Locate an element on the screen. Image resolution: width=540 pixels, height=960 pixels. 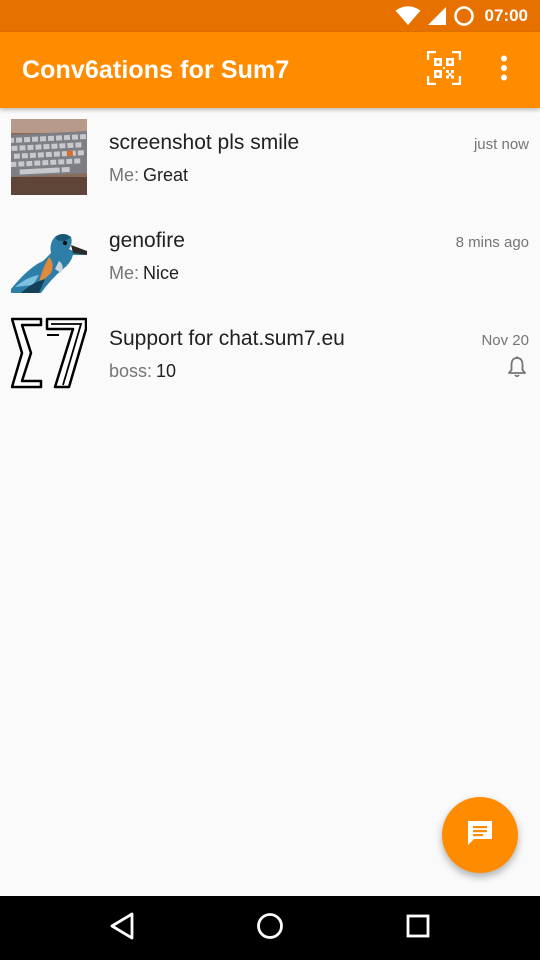
home-icon is located at coordinates (270, 928).